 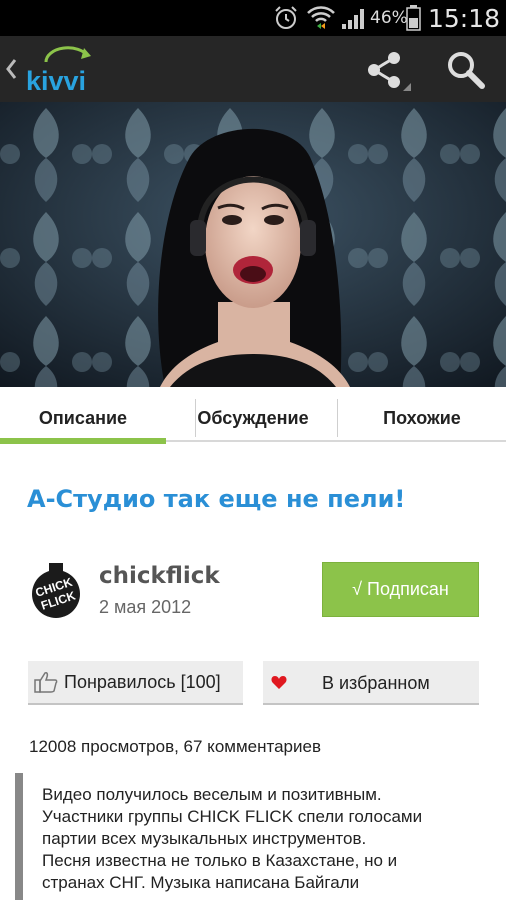 I want to click on status-bar: 46% 15:18, so click(x=253, y=18).